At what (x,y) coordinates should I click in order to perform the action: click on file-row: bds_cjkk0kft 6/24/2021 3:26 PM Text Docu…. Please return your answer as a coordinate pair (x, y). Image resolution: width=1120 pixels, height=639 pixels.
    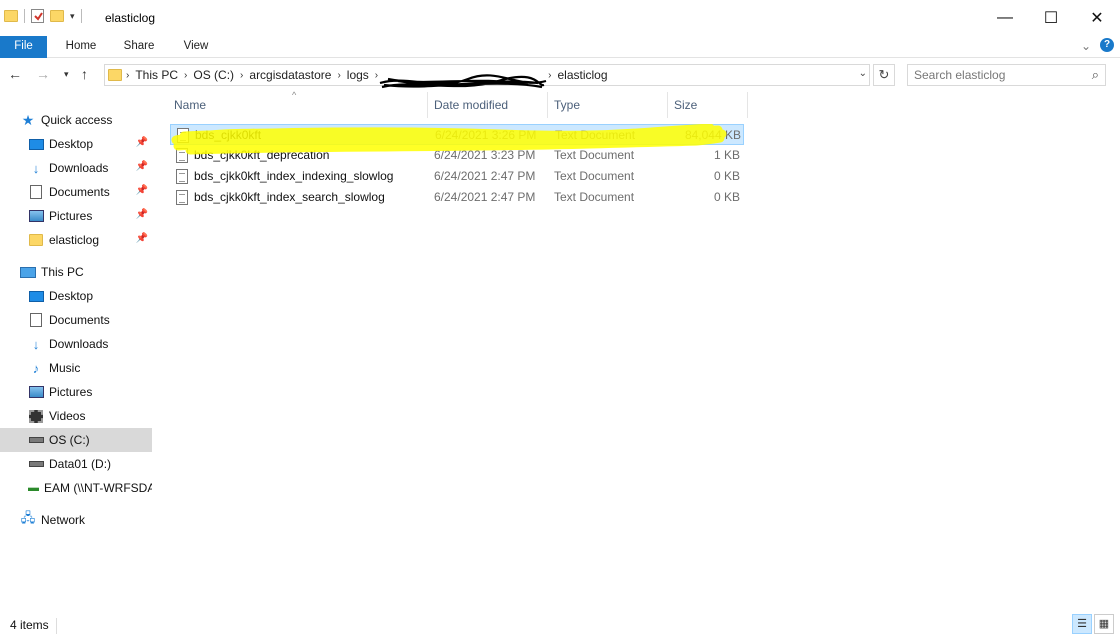
    Looking at the image, I should click on (457, 134).